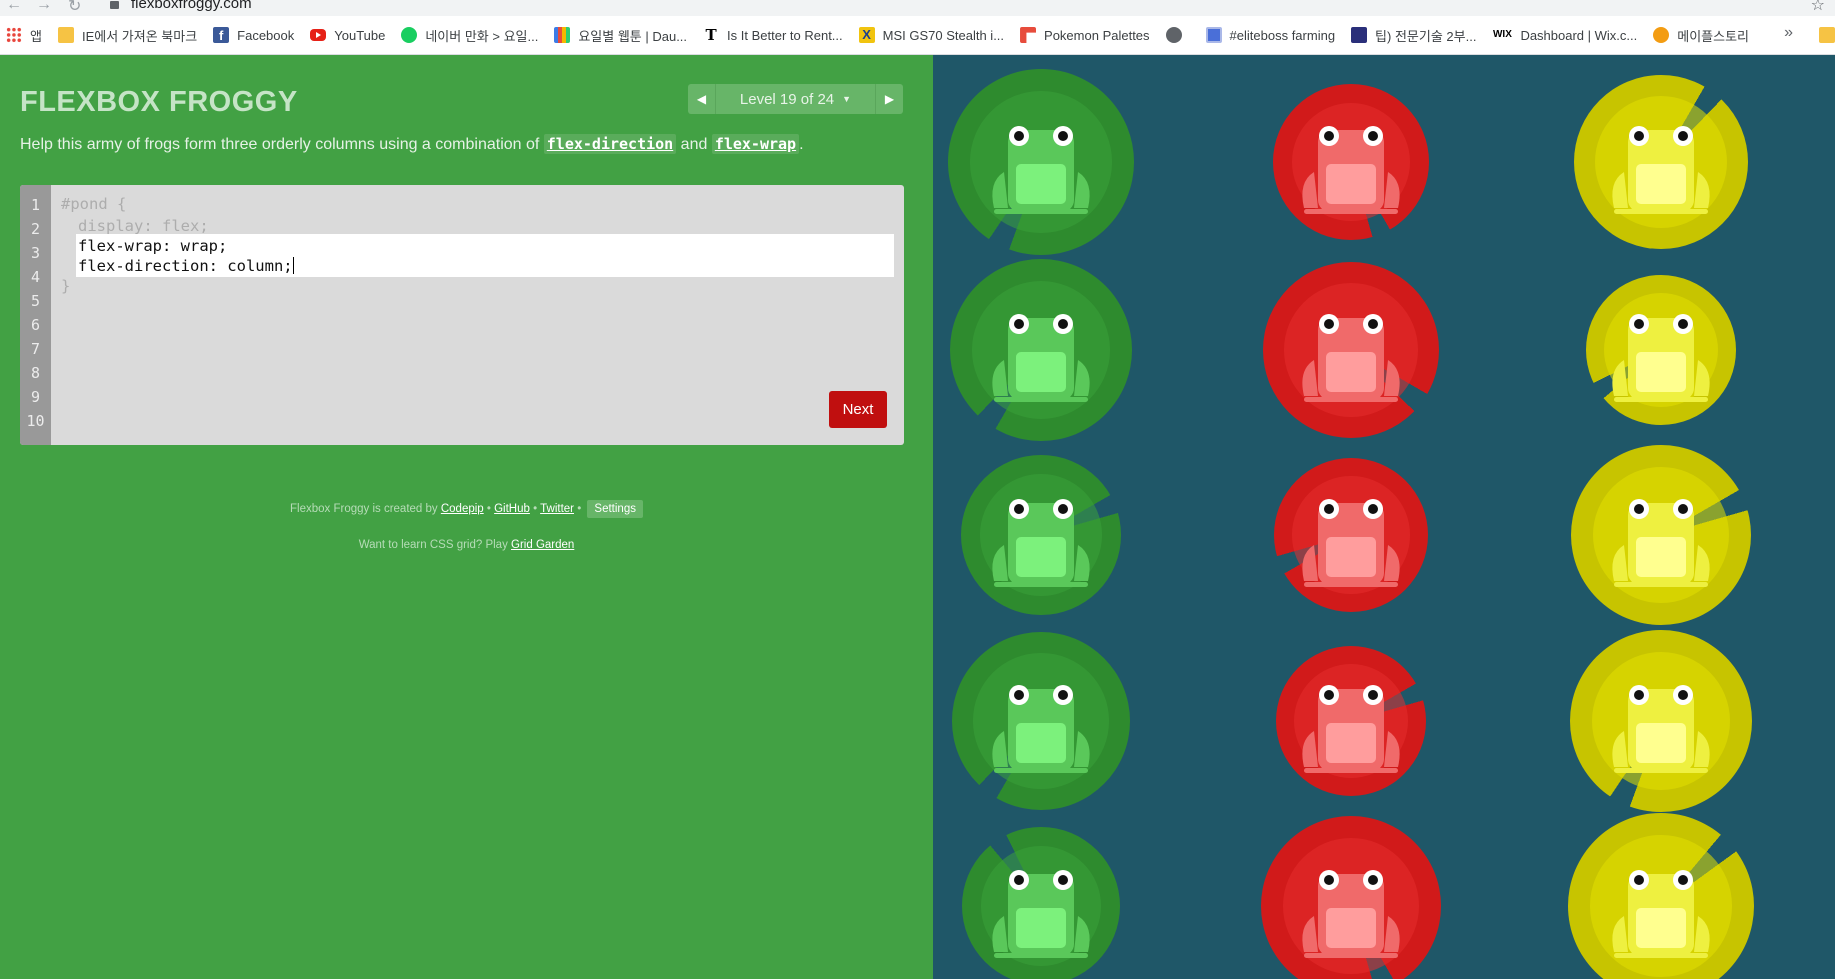 This screenshot has width=1835, height=979. What do you see at coordinates (889, 99) in the screenshot?
I see `next-level-arrow-icon: ▶` at bounding box center [889, 99].